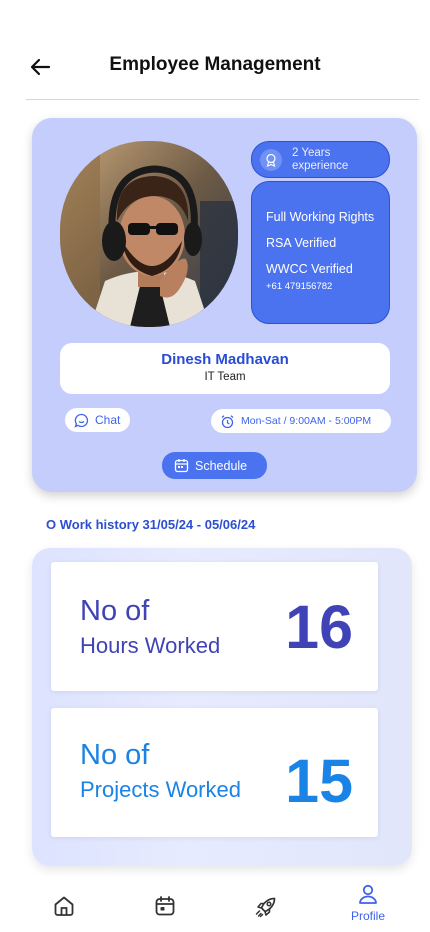  Describe the element at coordinates (319, 627) in the screenshot. I see `hours-worked-value: 16` at that location.